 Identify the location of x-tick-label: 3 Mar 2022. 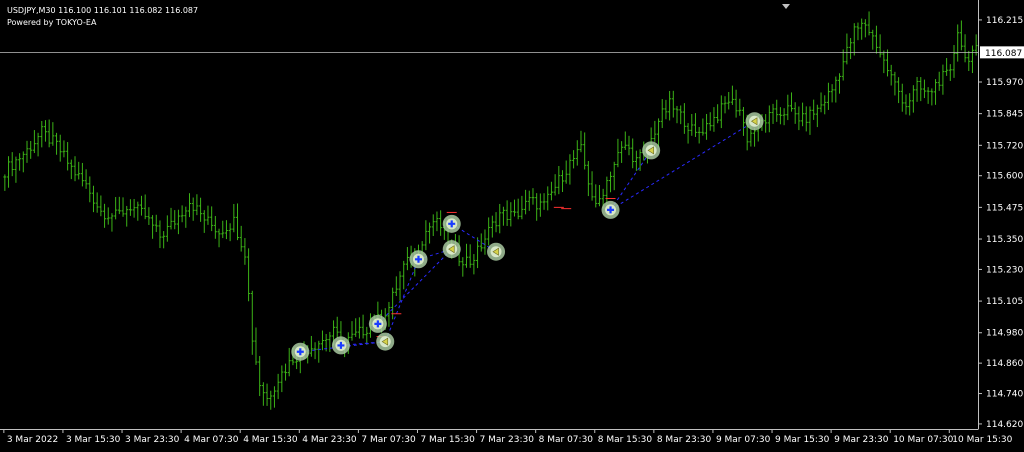
(32, 440).